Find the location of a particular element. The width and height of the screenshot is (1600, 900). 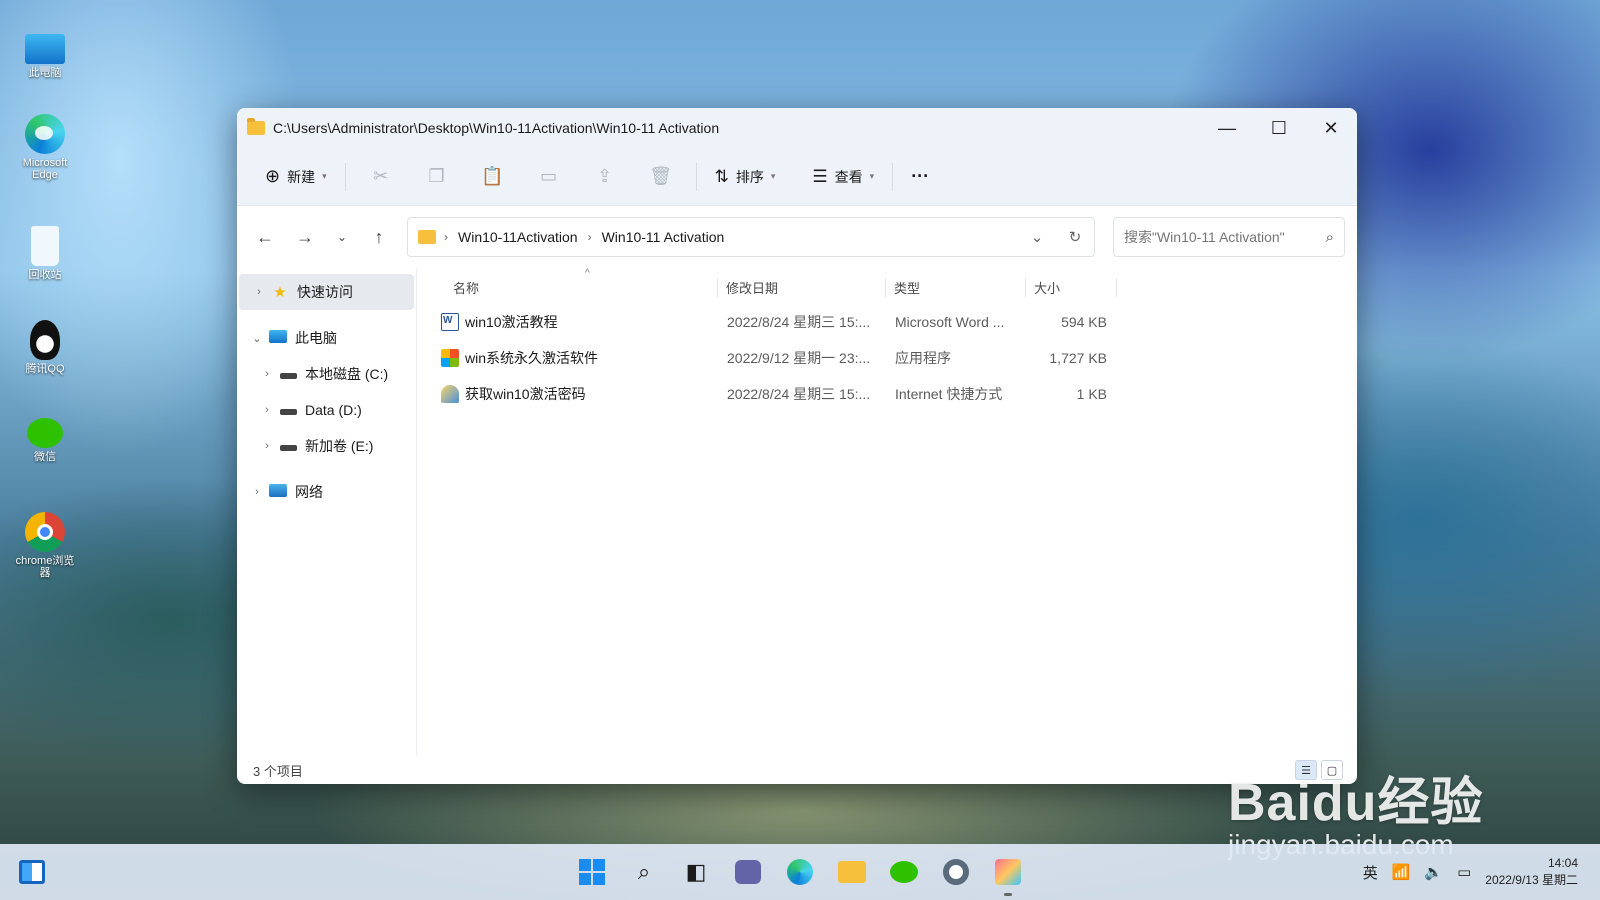

copy-icon: ❐ is located at coordinates (436, 176).